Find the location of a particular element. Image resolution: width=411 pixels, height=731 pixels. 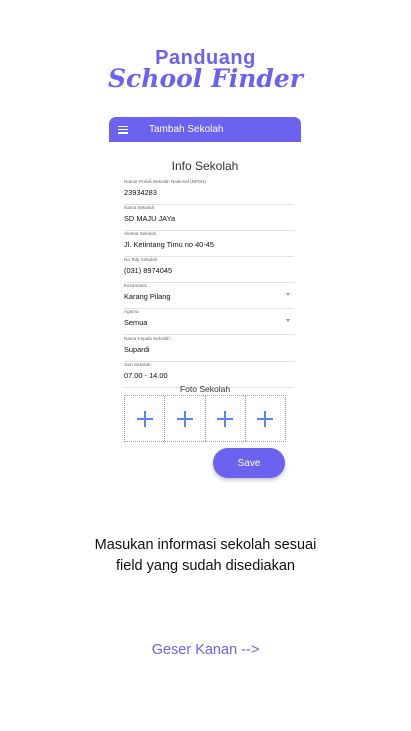

app-bar-title: Tambah Sekolah is located at coordinates (186, 129).